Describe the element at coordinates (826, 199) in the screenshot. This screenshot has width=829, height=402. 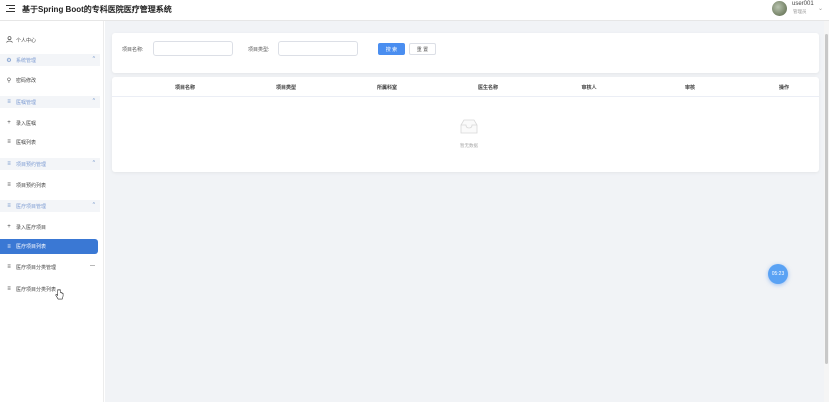
I see `scrollbar-thumb` at that location.